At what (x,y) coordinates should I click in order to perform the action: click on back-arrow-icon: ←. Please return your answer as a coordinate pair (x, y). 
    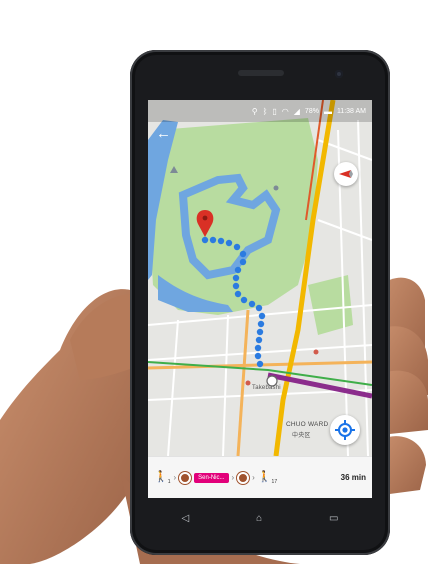
    Looking at the image, I should click on (164, 134).